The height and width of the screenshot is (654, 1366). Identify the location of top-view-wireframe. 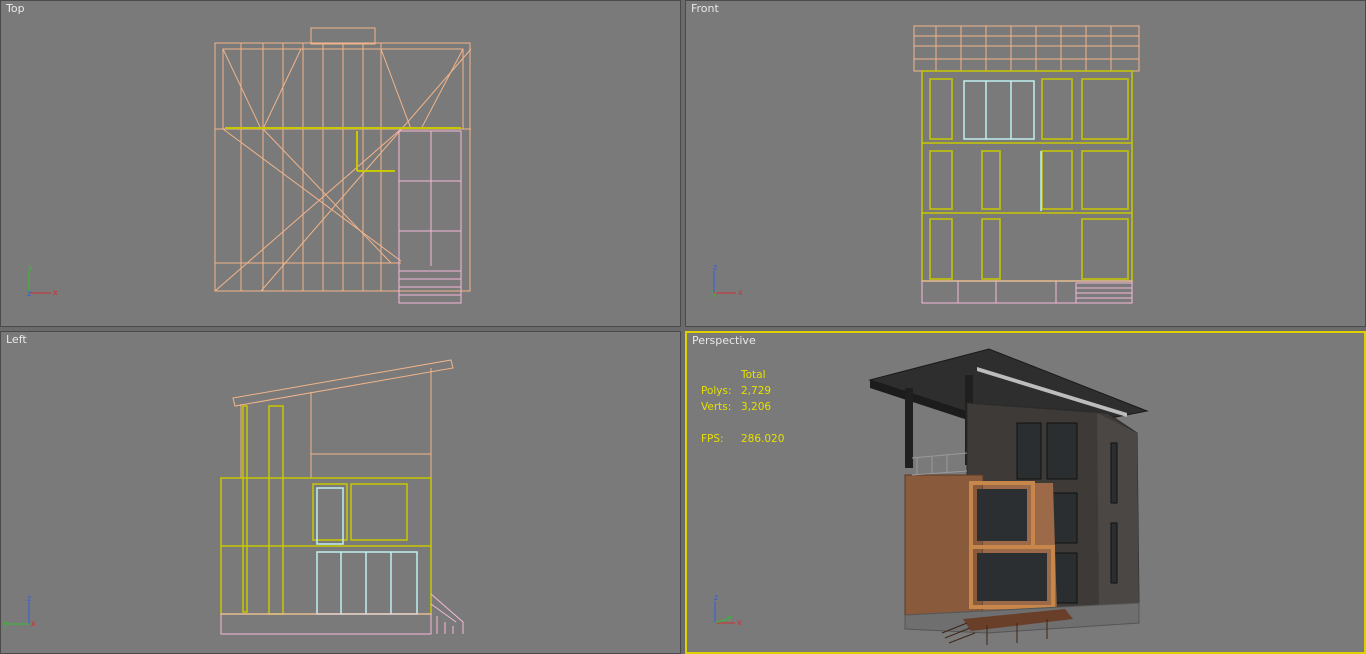
(343, 165).